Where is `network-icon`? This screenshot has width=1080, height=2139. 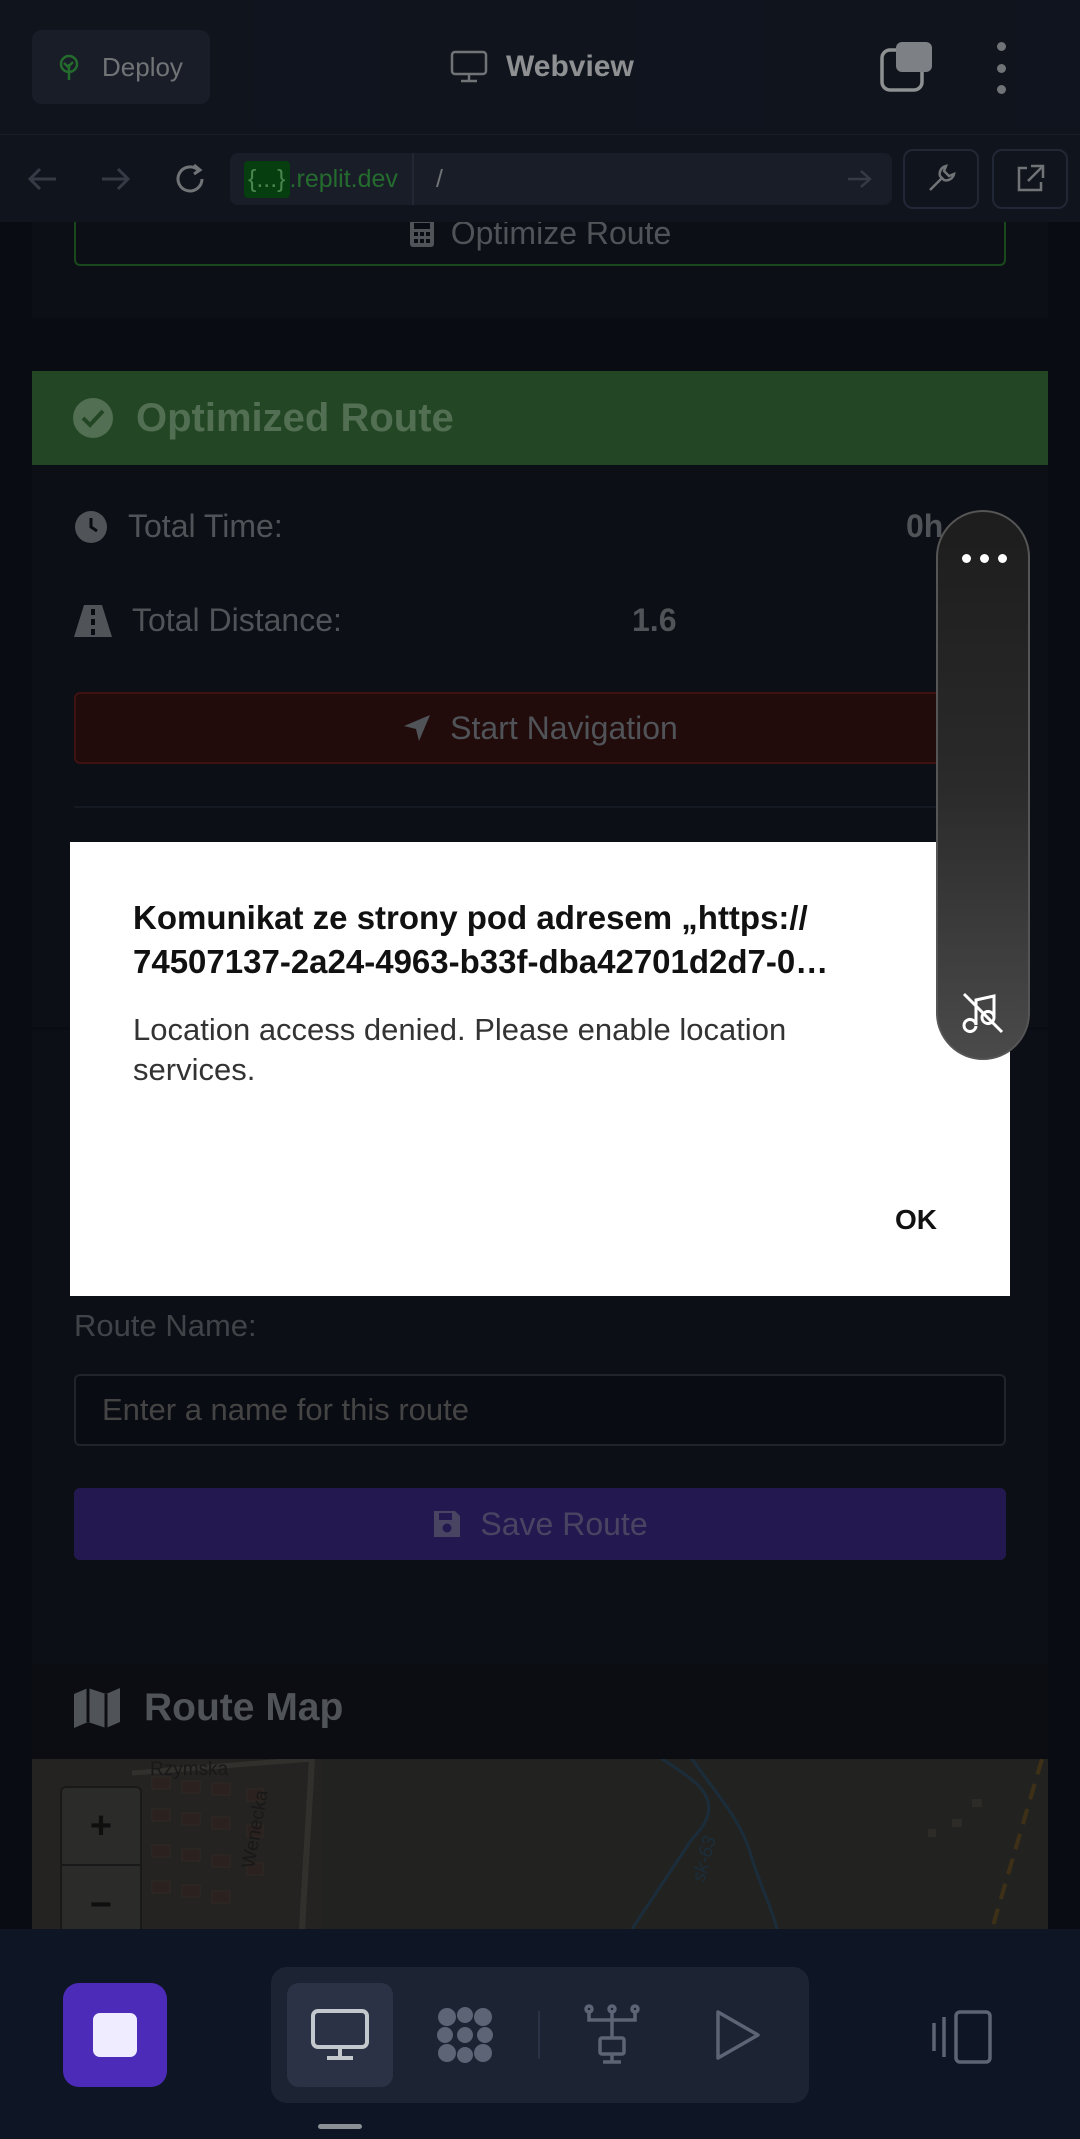
network-icon is located at coordinates (612, 2034).